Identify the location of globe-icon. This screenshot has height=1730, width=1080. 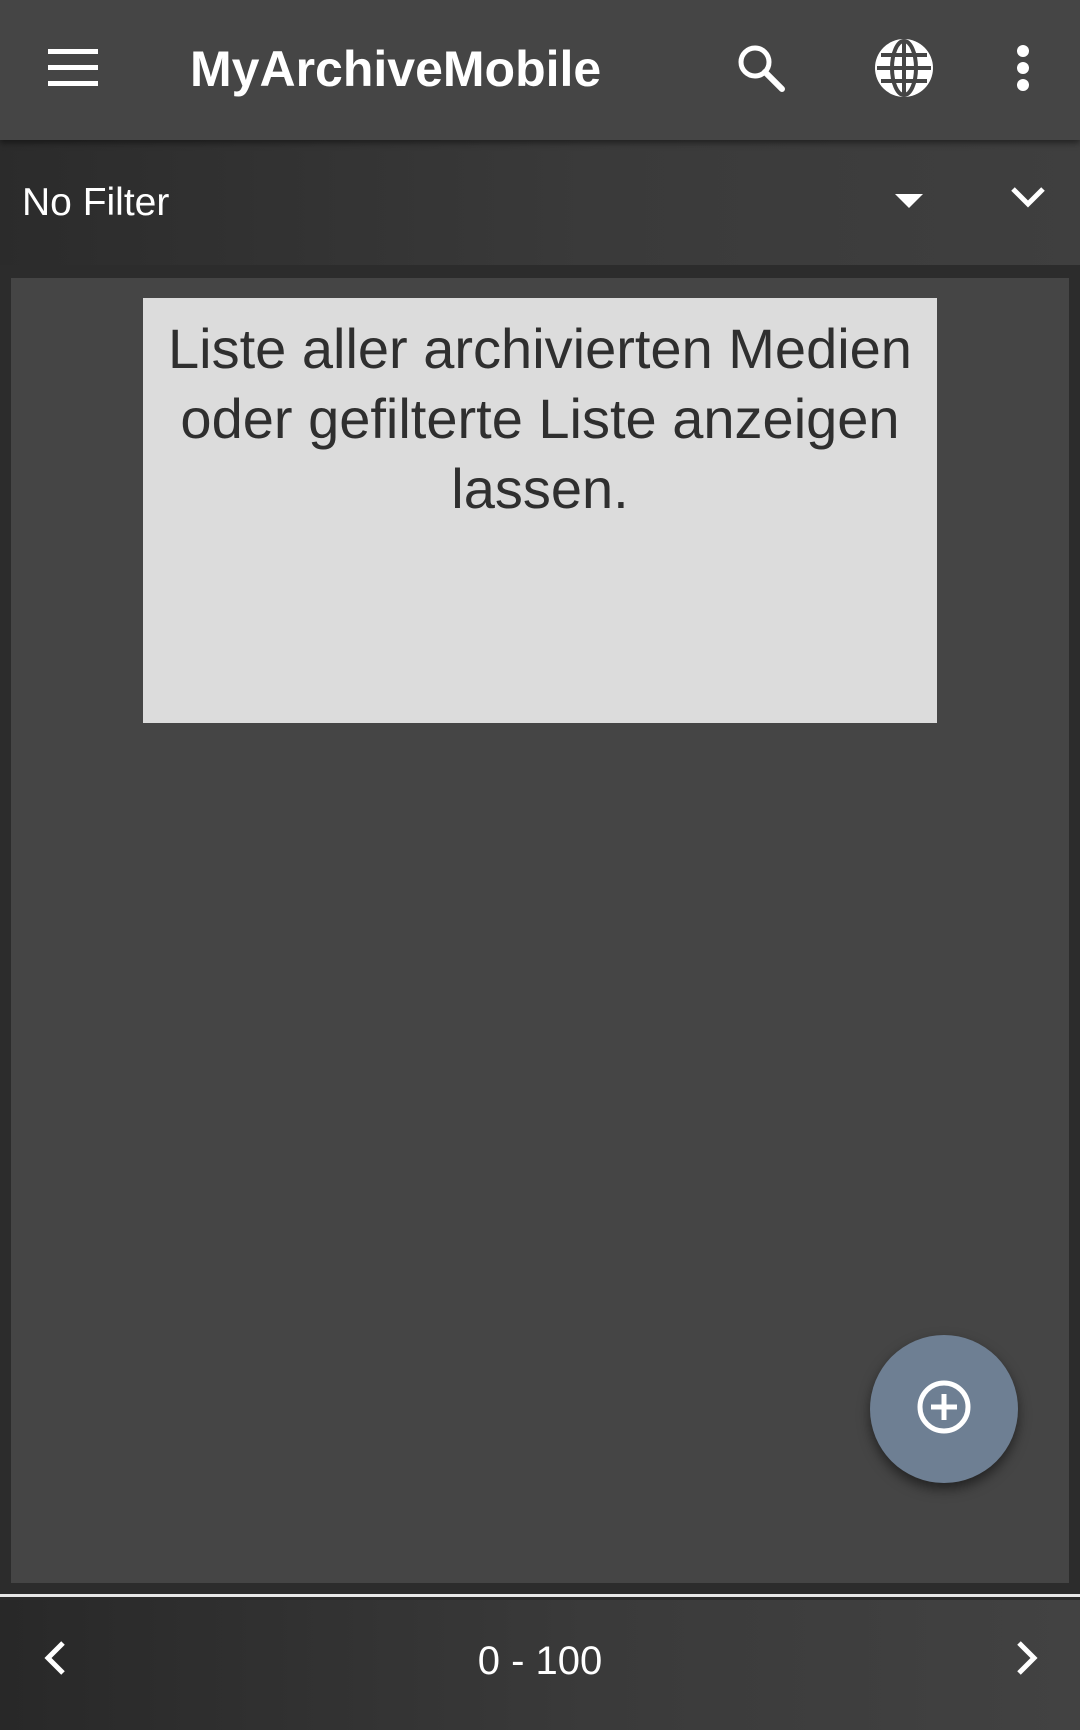
(904, 70).